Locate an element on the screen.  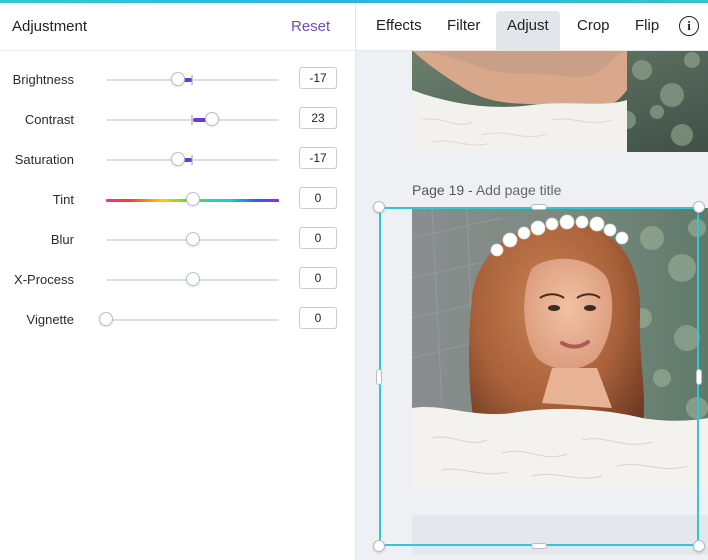
adjustment-row-tint: Tint 0 is located at coordinates (177, 206).